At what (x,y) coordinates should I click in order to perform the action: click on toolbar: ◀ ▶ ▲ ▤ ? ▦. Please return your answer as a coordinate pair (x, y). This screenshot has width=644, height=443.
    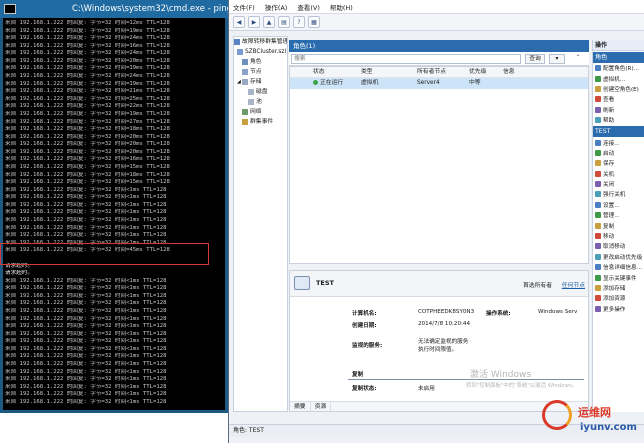
    Looking at the image, I should click on (436, 22).